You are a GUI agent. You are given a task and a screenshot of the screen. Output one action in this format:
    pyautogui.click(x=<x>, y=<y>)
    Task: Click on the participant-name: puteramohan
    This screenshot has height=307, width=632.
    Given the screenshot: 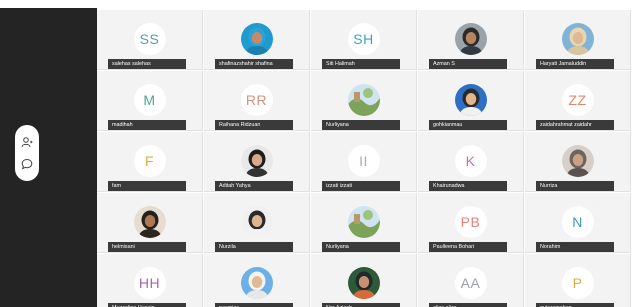 What is the action you would take?
    pyautogui.click(x=575, y=305)
    